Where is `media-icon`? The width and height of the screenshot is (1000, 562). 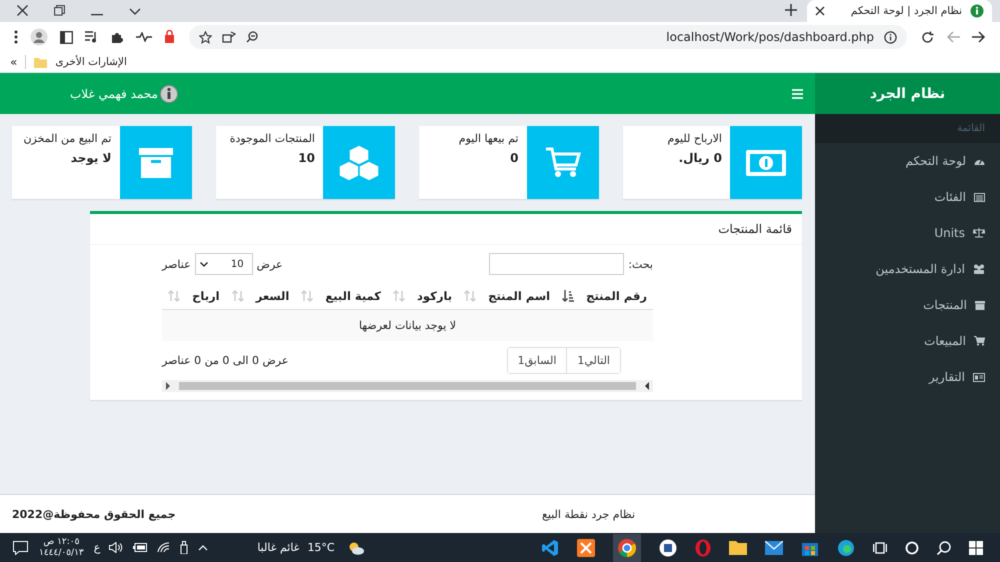 media-icon is located at coordinates (92, 37).